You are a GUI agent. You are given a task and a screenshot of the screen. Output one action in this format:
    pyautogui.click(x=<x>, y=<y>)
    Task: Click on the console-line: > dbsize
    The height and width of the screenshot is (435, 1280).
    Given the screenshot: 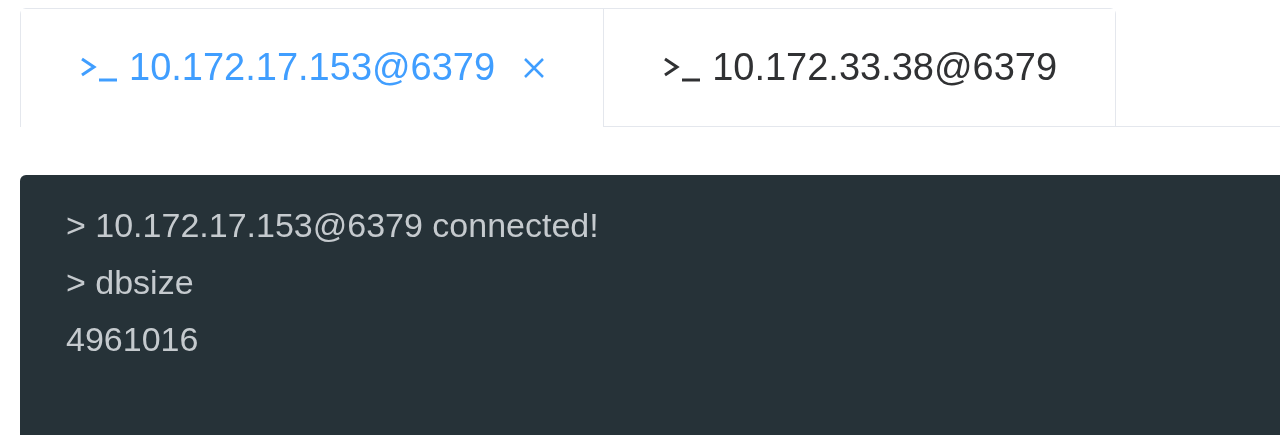 What is the action you would take?
    pyautogui.click(x=130, y=282)
    